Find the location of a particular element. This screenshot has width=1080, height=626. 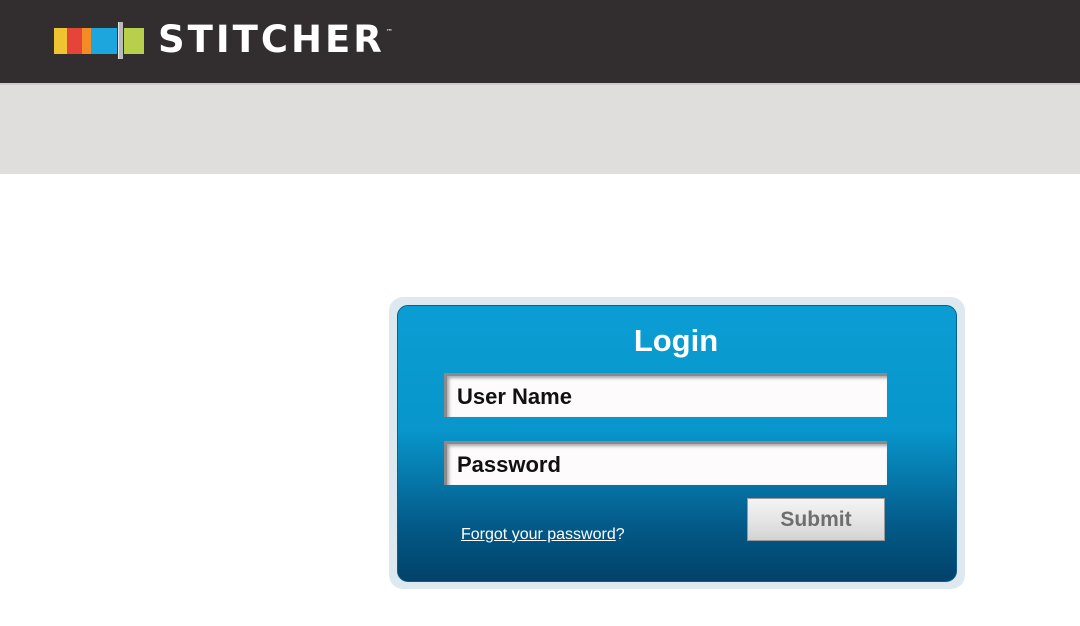

forgot-password-suffix: ? is located at coordinates (620, 534).